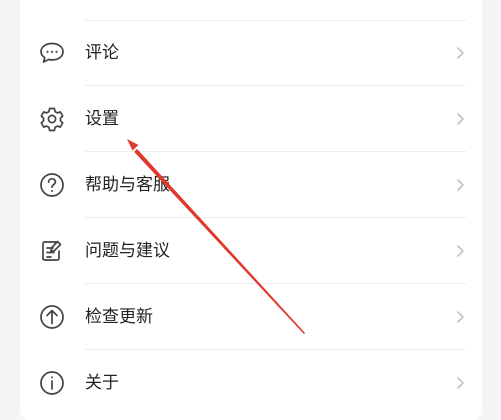 The image size is (501, 420). Describe the element at coordinates (102, 119) in the screenshot. I see `menu-item-label: 设置` at that location.